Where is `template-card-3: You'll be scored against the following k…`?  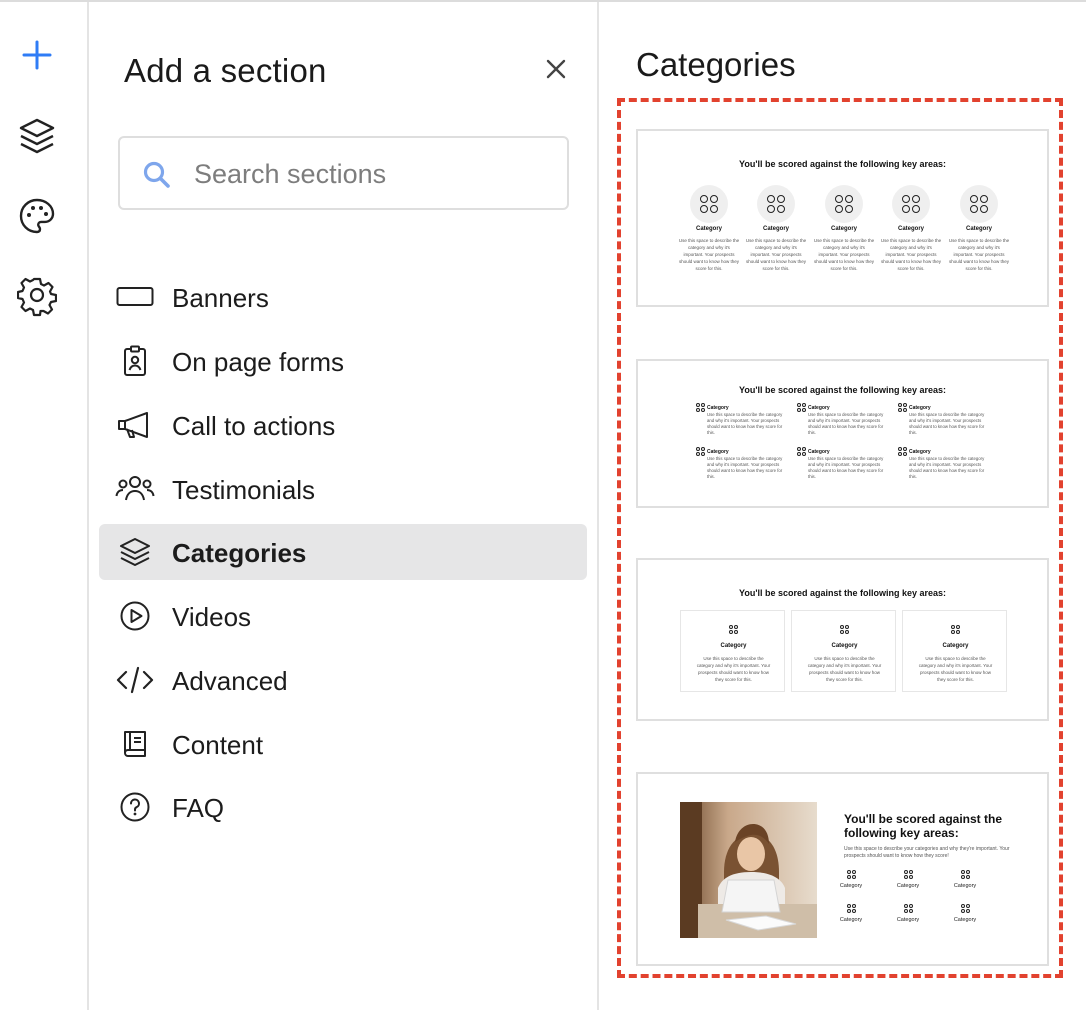
template-card-3: You'll be scored against the following k… is located at coordinates (842, 639).